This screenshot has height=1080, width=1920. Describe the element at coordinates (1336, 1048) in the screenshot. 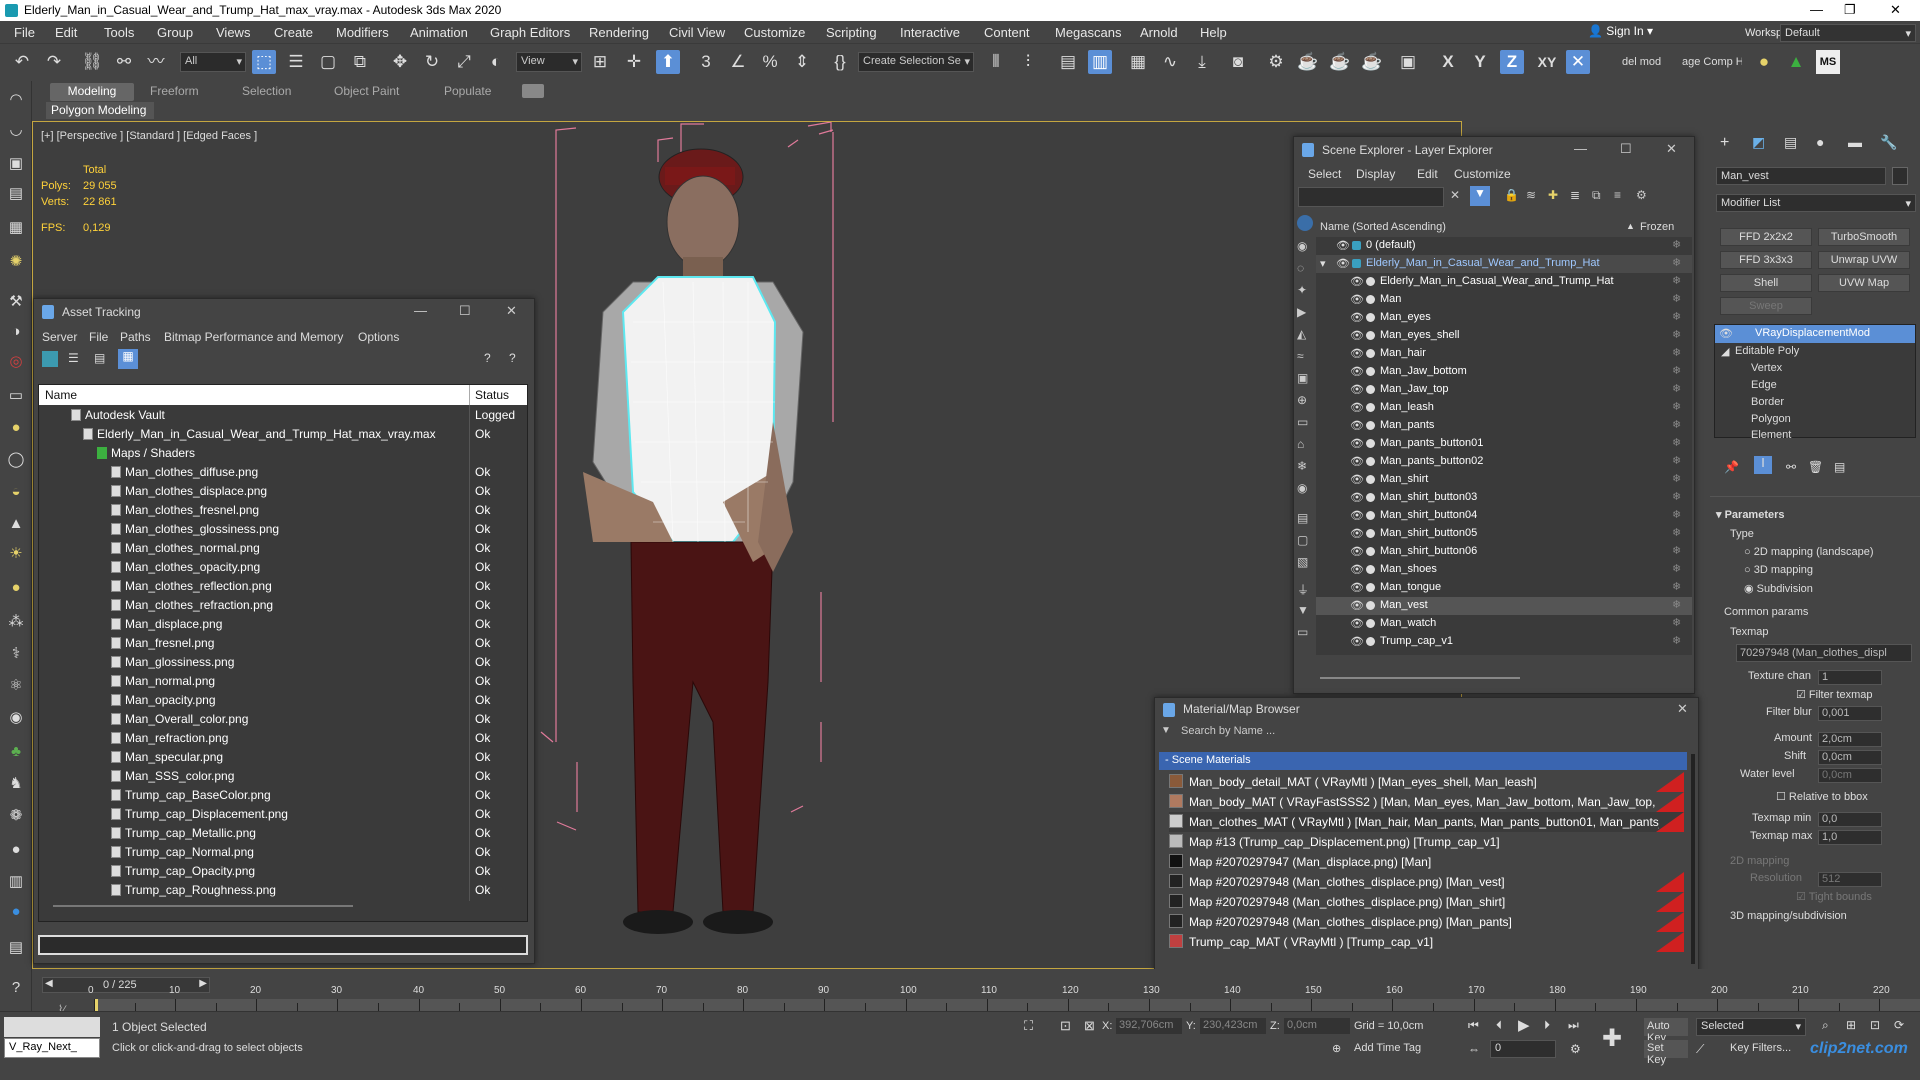

I see `time-tag-icon: ⊕` at that location.